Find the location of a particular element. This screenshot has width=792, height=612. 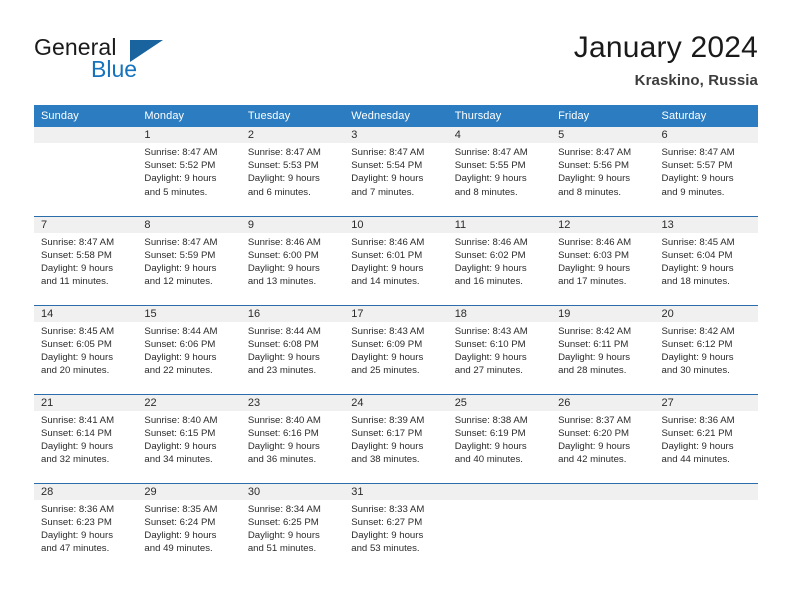

sunrise-text: Sunrise: 8:45 AM is located at coordinates (698, 242).